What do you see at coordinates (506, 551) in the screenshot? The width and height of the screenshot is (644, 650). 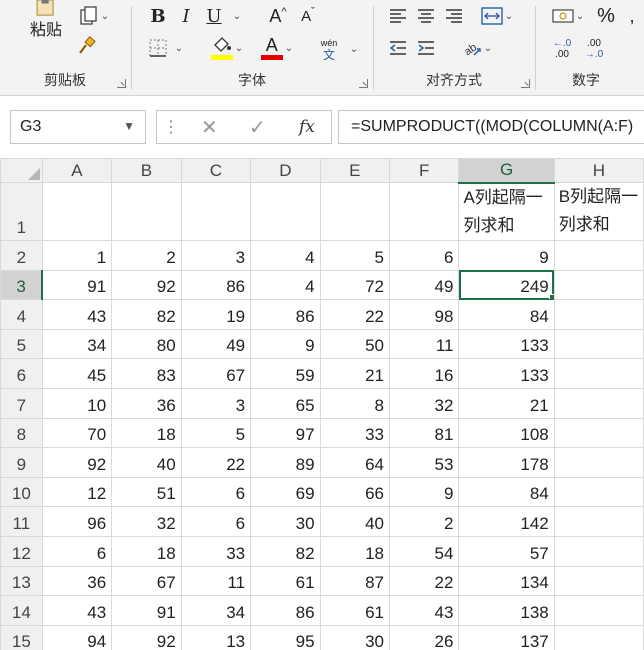 I see `cell: 57` at bounding box center [506, 551].